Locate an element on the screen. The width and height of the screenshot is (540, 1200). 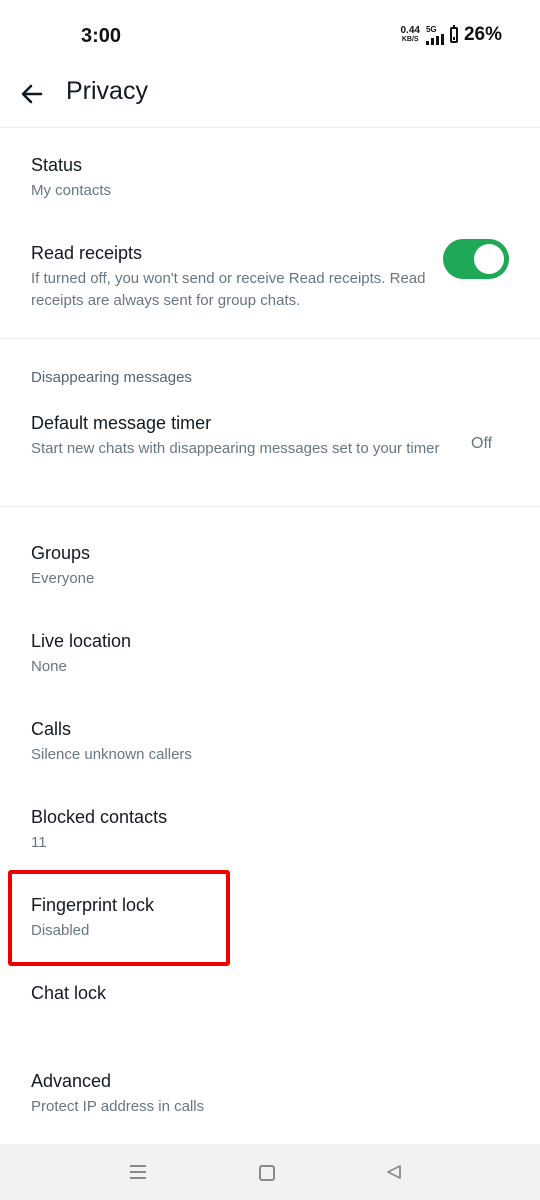
page-title: Privacy is located at coordinates (107, 91).